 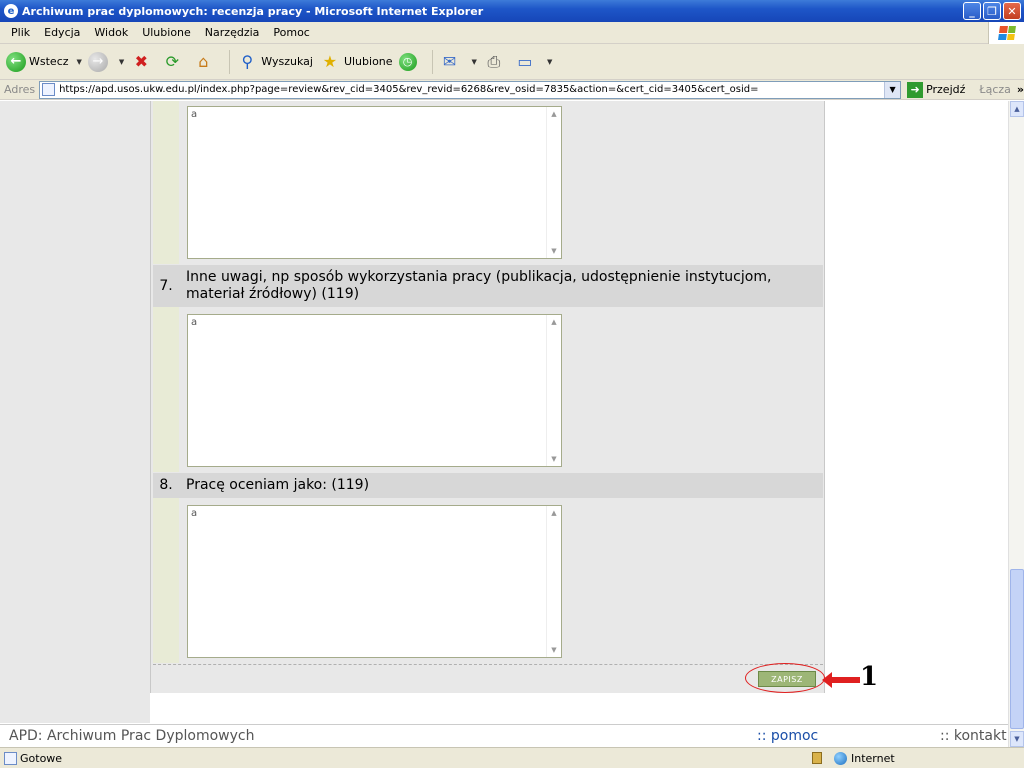 I want to click on search-button: ⚲ Wyszukaj, so click(x=274, y=62).